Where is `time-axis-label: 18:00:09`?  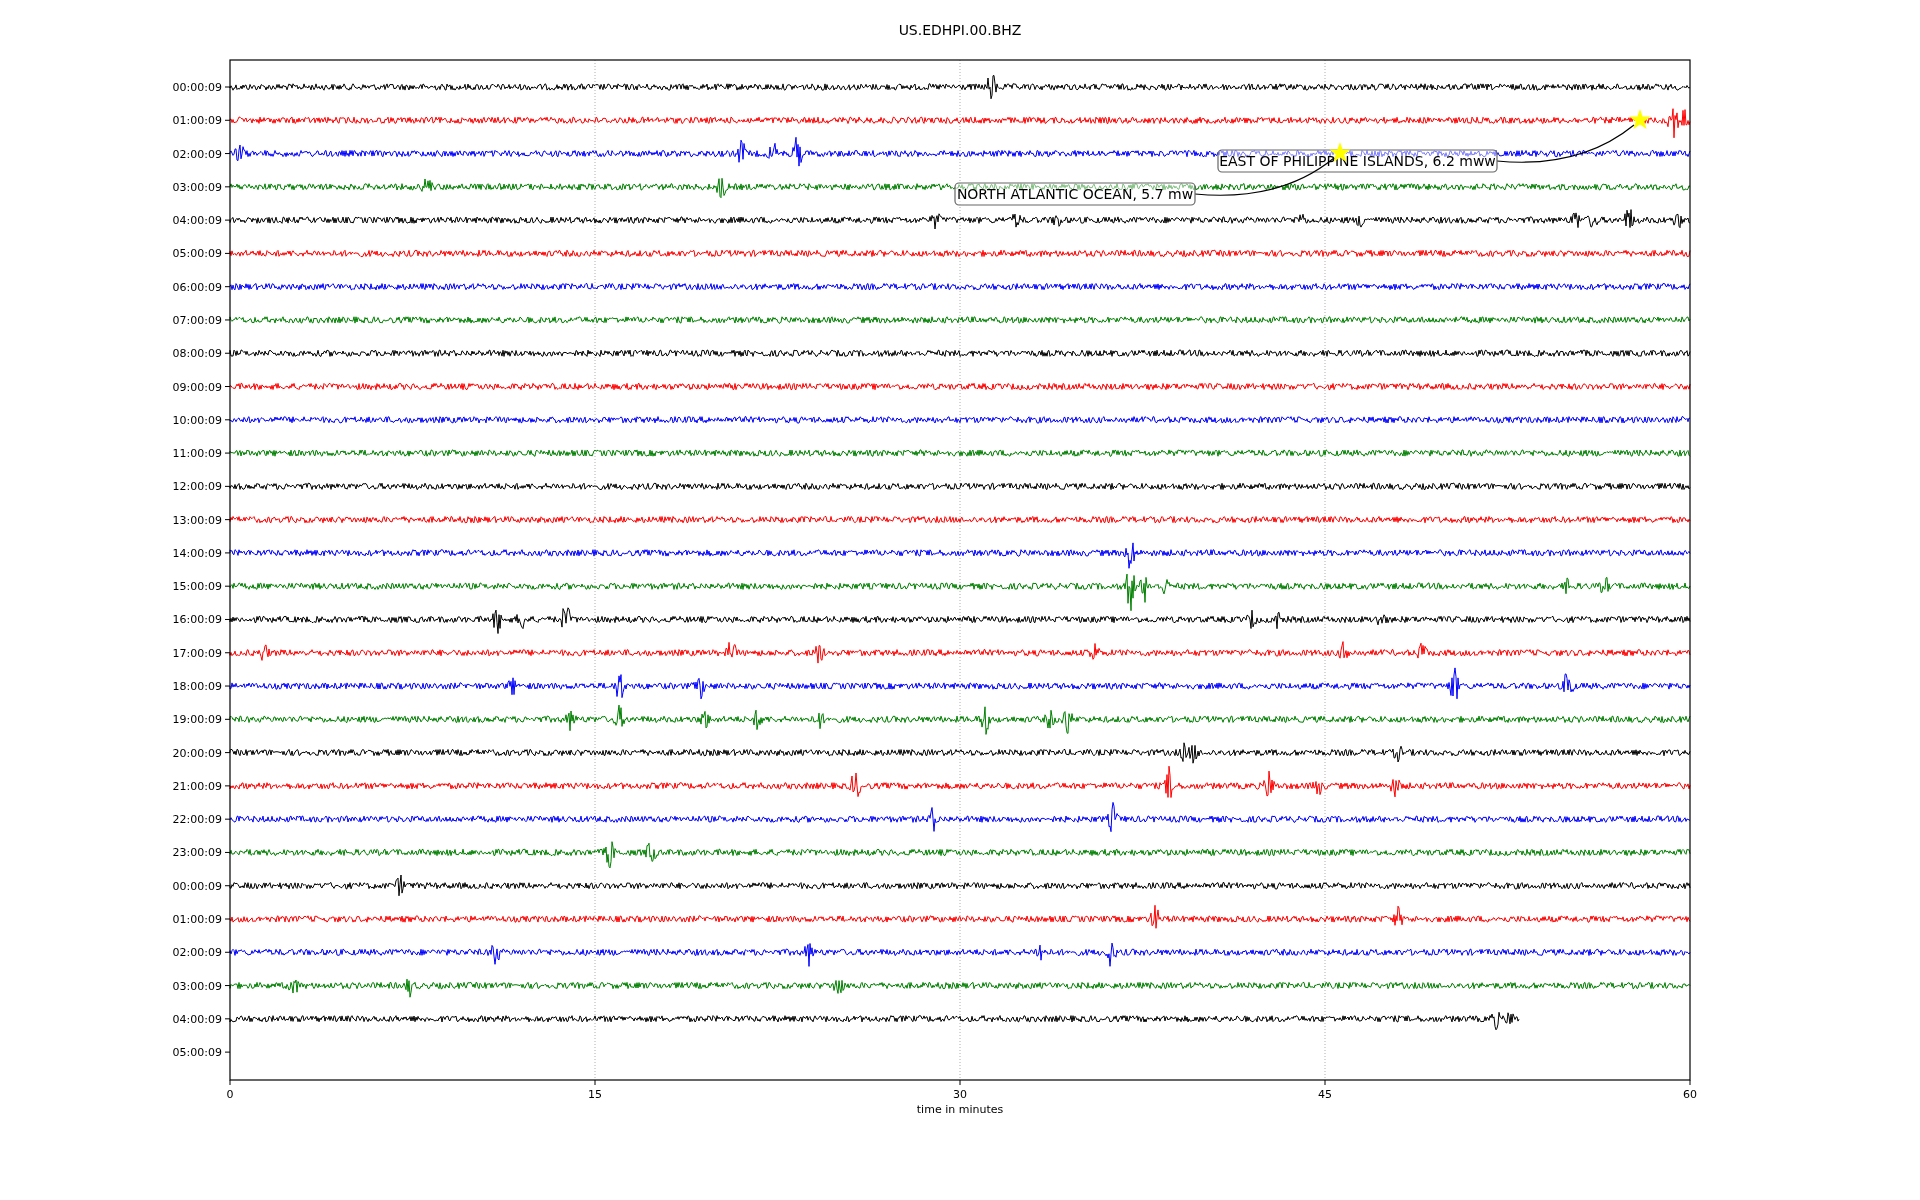 time-axis-label: 18:00:09 is located at coordinates (197, 687).